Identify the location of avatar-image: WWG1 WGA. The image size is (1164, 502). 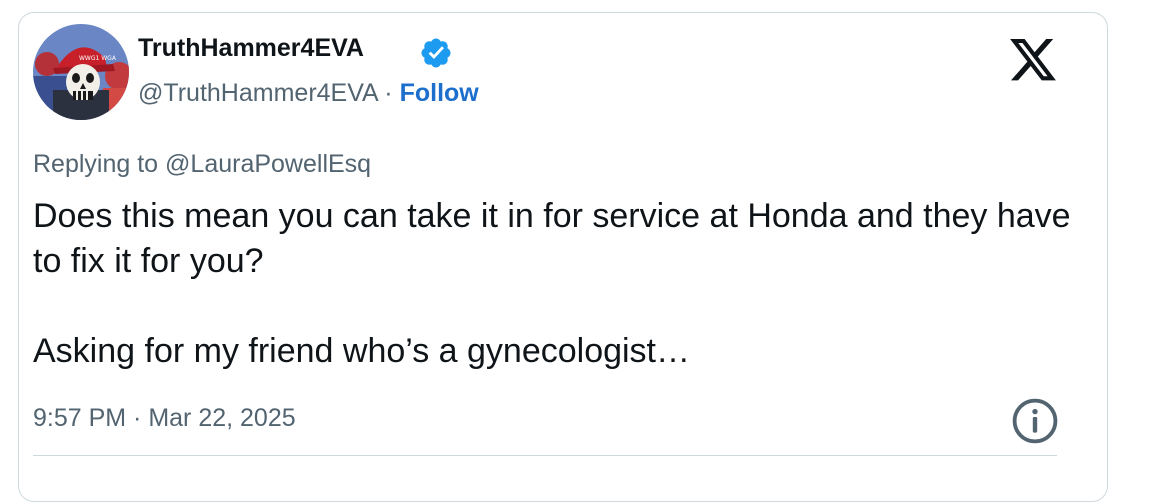
(81, 72).